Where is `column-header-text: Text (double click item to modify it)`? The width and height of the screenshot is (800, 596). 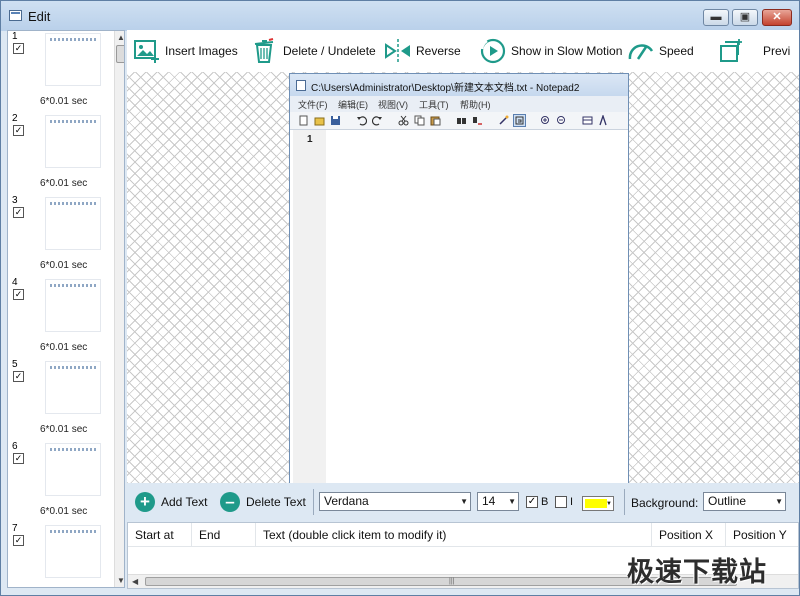
column-header-text: Text (double click item to modify it) is located at coordinates (454, 535).